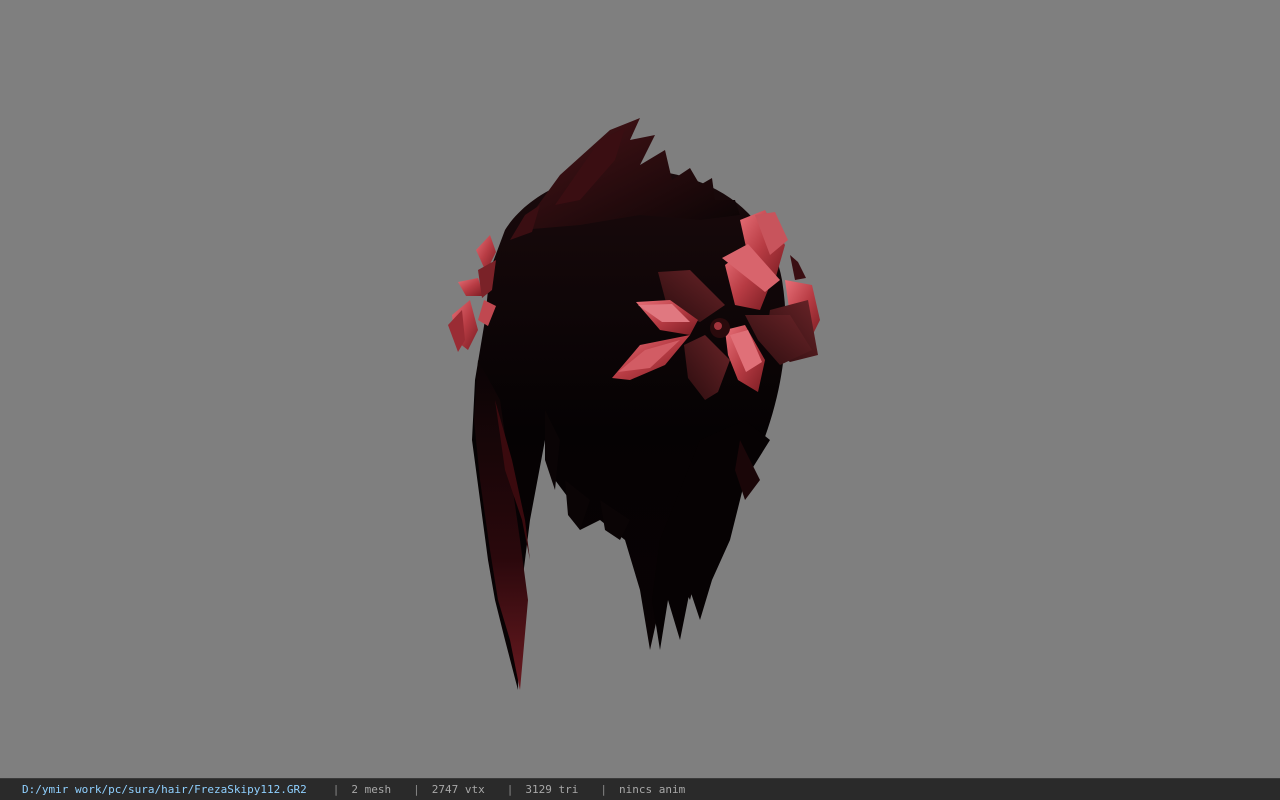  I want to click on vertex-count: 2747 vtx, so click(458, 789).